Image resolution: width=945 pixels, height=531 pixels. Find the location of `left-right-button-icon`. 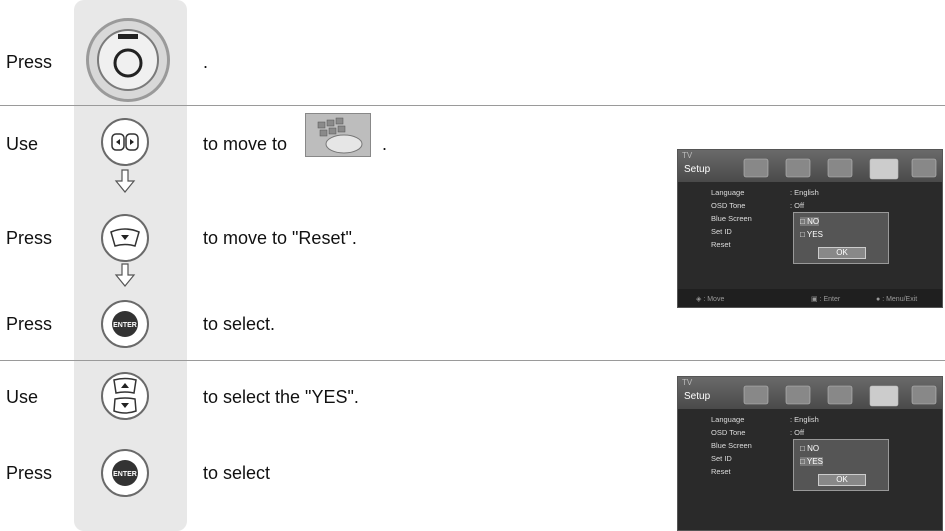

left-right-button-icon is located at coordinates (125, 142).